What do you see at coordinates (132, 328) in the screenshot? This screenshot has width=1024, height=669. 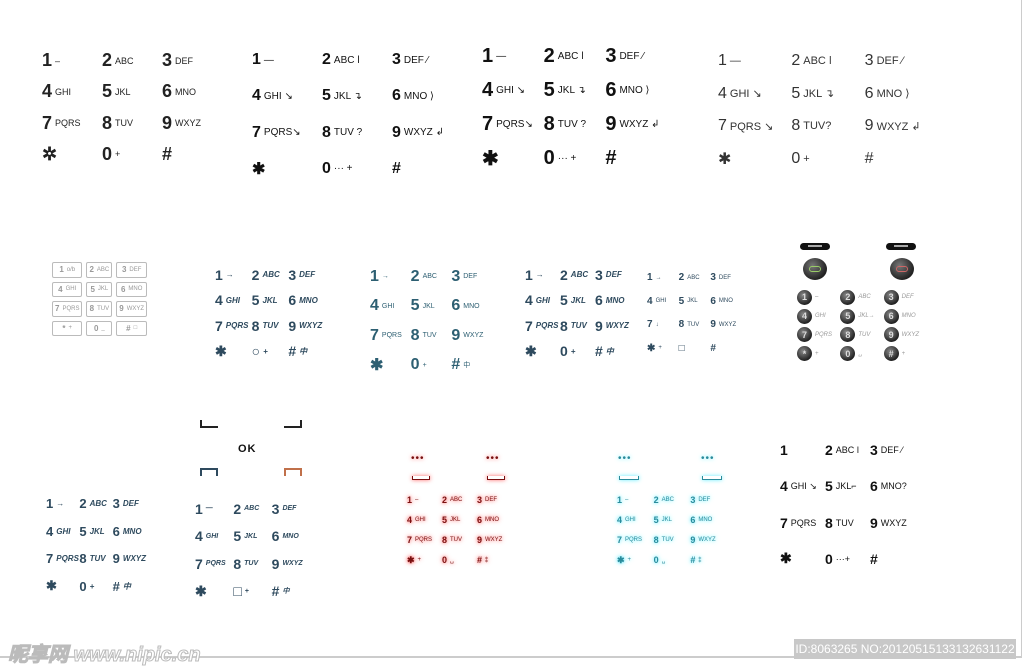 I see `key-hash: # □` at bounding box center [132, 328].